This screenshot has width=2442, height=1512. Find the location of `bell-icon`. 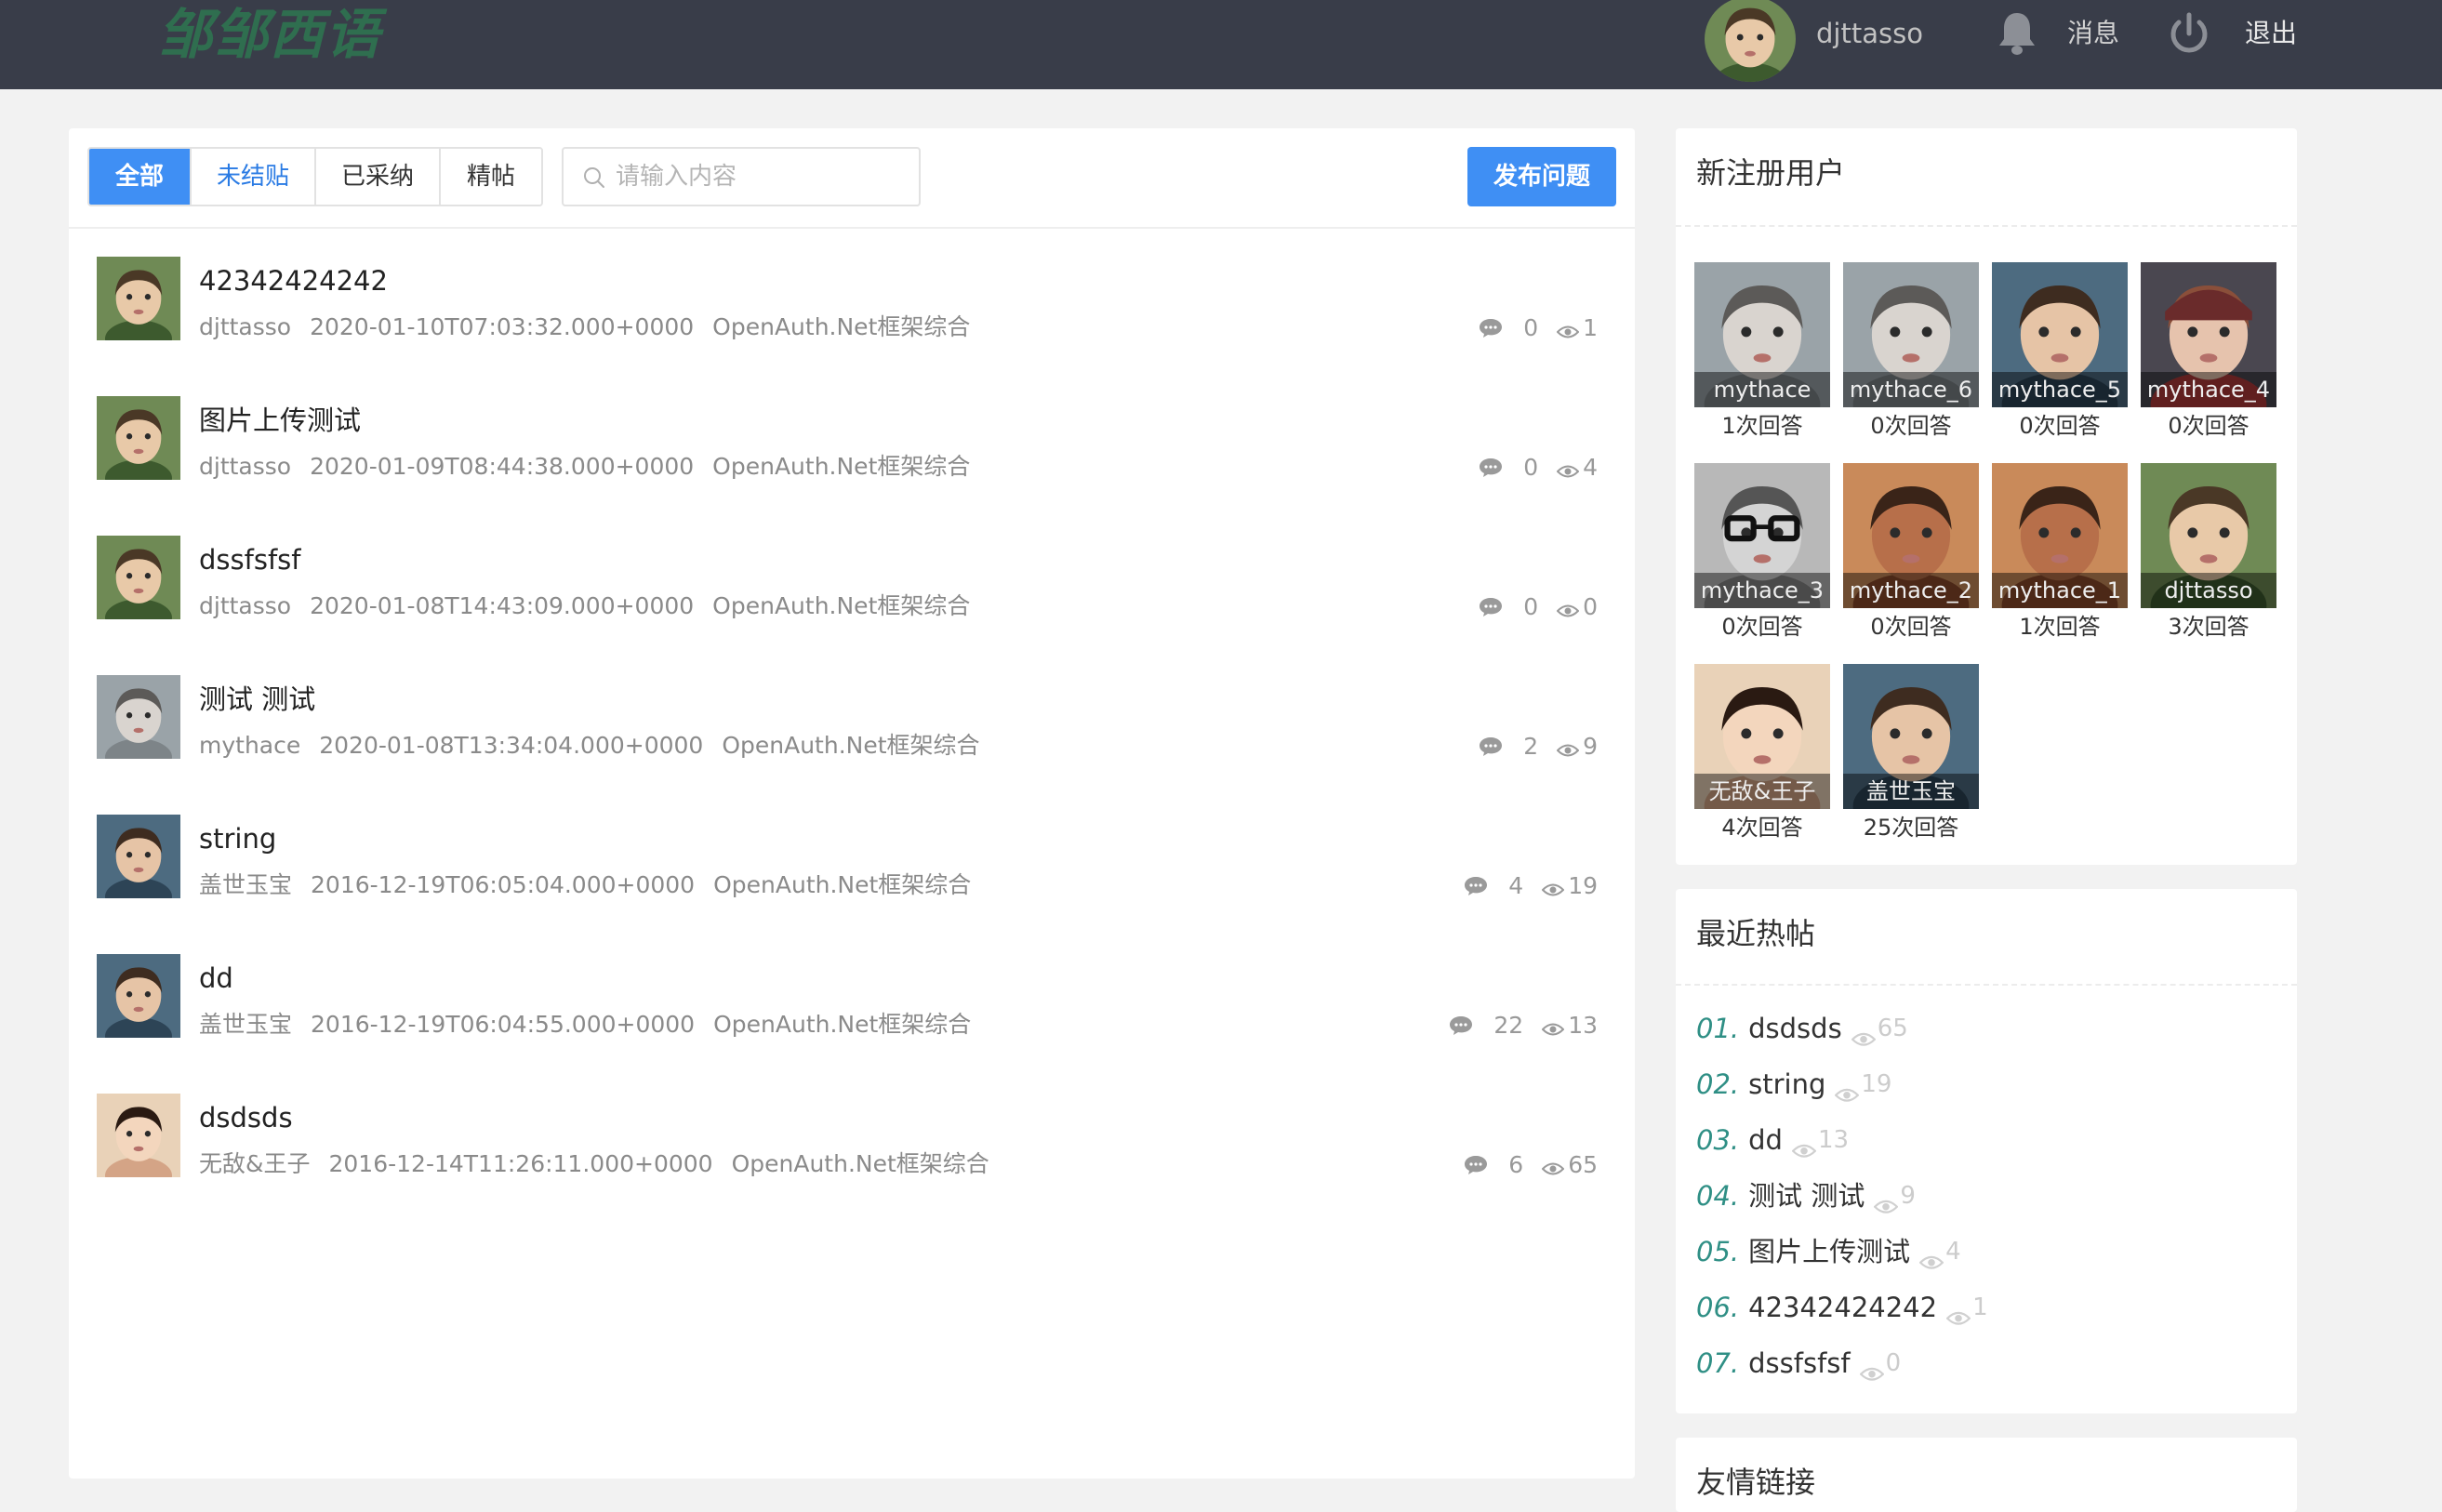

bell-icon is located at coordinates (2017, 33).